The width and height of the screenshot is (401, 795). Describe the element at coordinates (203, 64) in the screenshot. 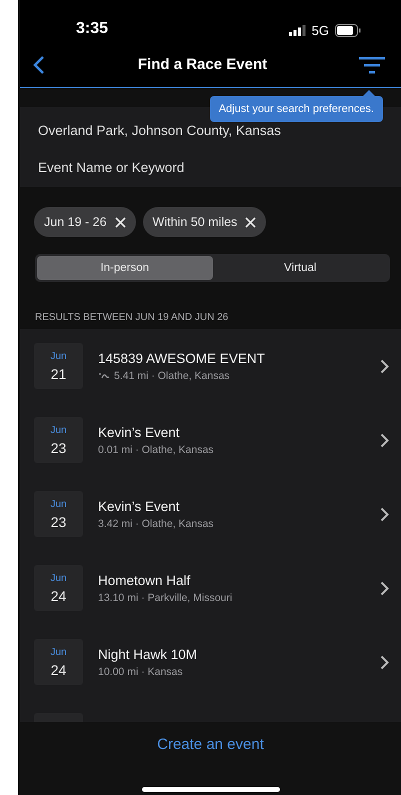

I see `screen-title: Find a Race Event` at that location.